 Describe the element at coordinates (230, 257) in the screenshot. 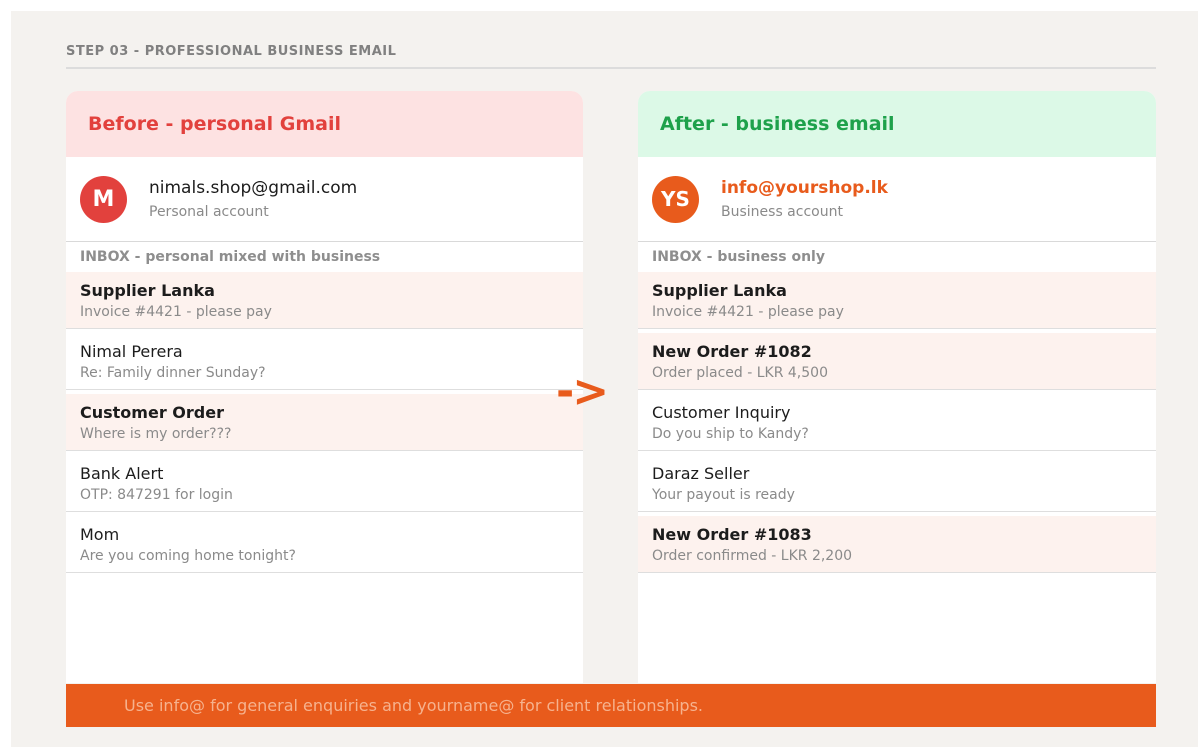

I see `inbox-label: INBOX - personal mixed with business` at that location.